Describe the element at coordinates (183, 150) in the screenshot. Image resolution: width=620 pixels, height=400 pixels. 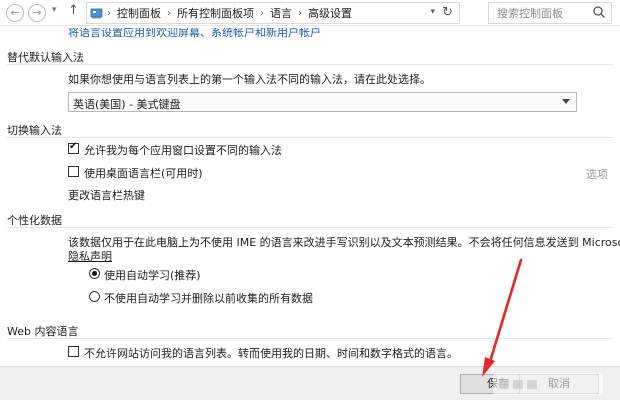
I see `per-app-input-label: 允许我为每个应用窗口设置不同的输入法` at that location.